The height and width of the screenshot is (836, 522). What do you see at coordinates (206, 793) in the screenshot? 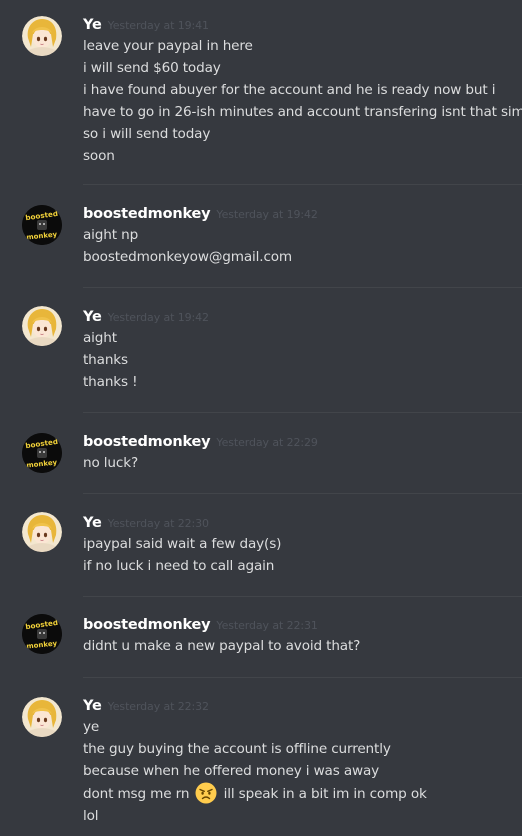
I see `angry-face-emoji` at bounding box center [206, 793].